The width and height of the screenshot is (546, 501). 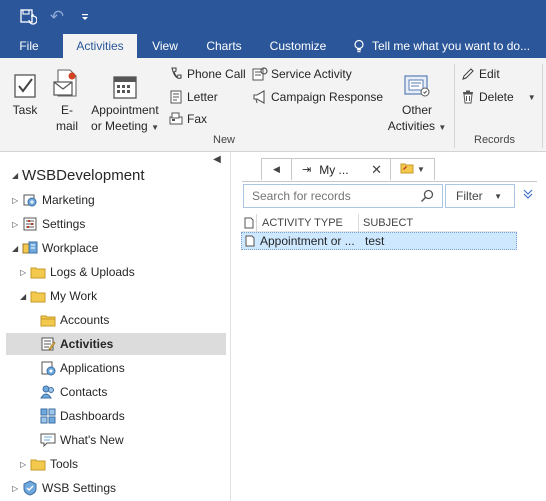 I want to click on nav-item-settings: ▷ Settings, so click(x=48, y=224).